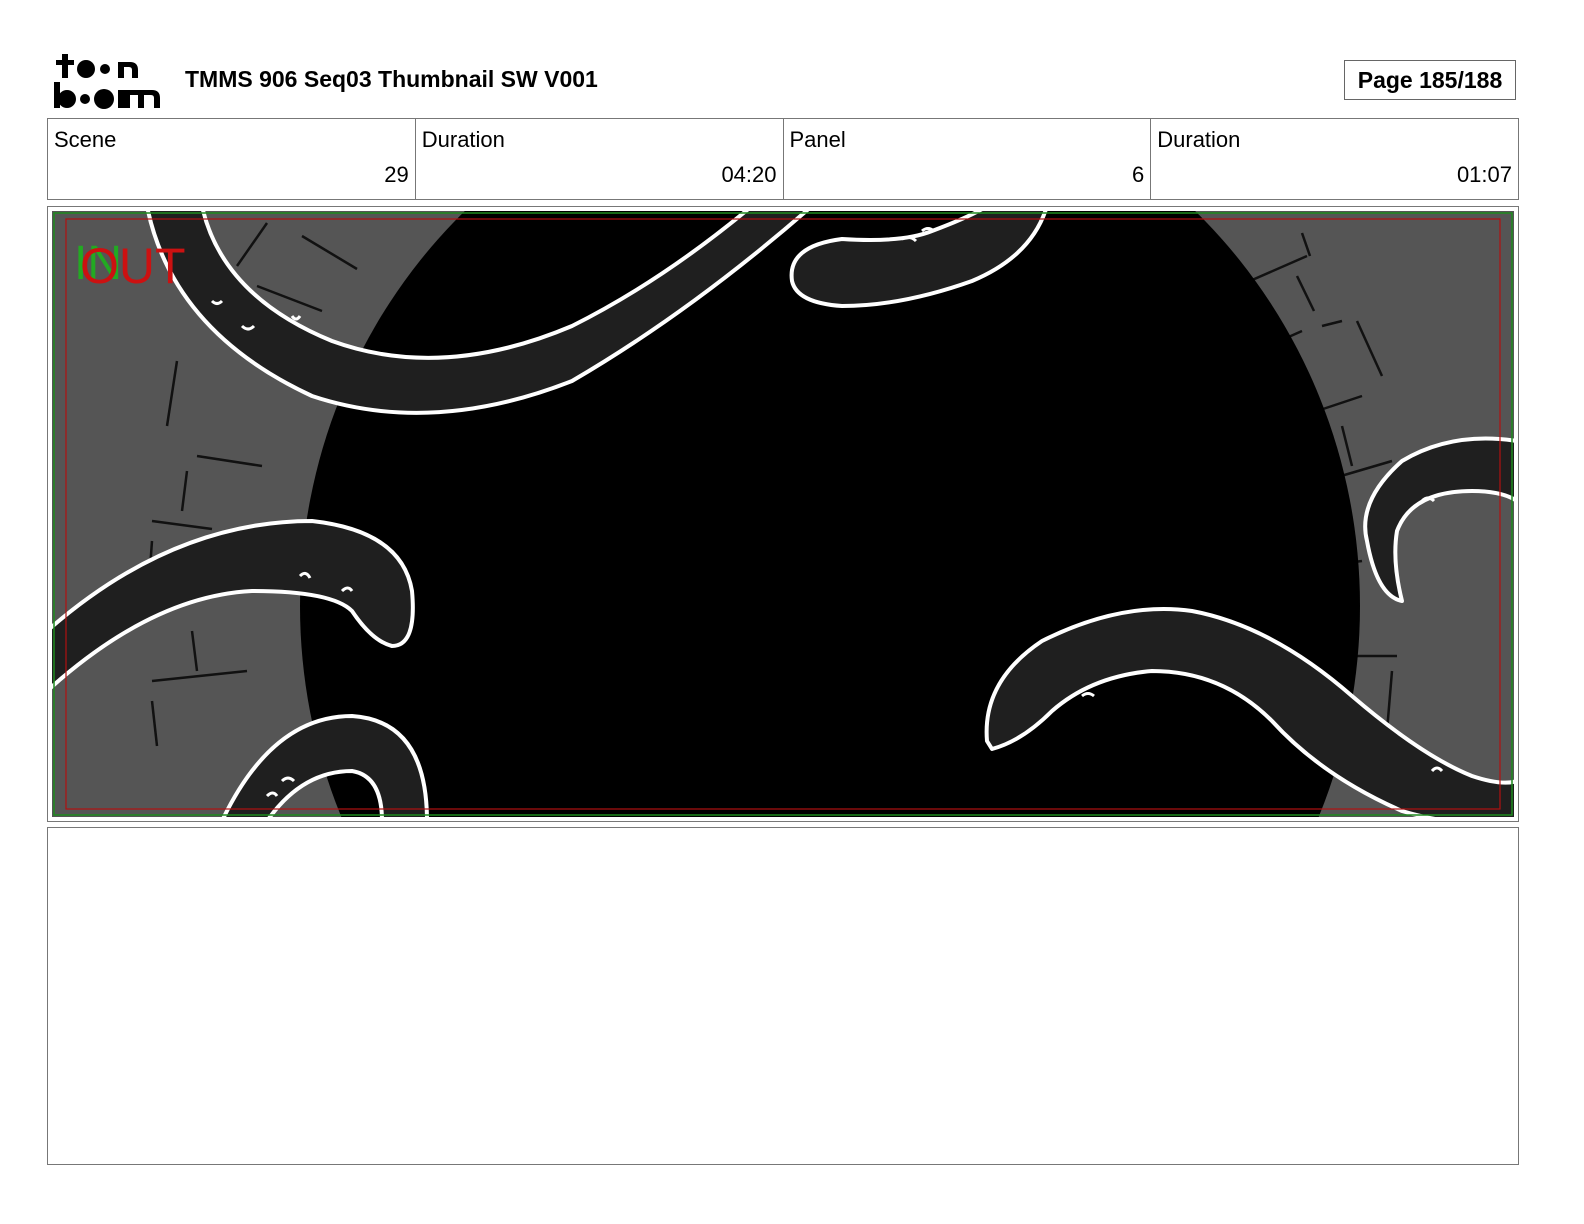  Describe the element at coordinates (1138, 174) in the screenshot. I see `panel-value: 6` at that location.